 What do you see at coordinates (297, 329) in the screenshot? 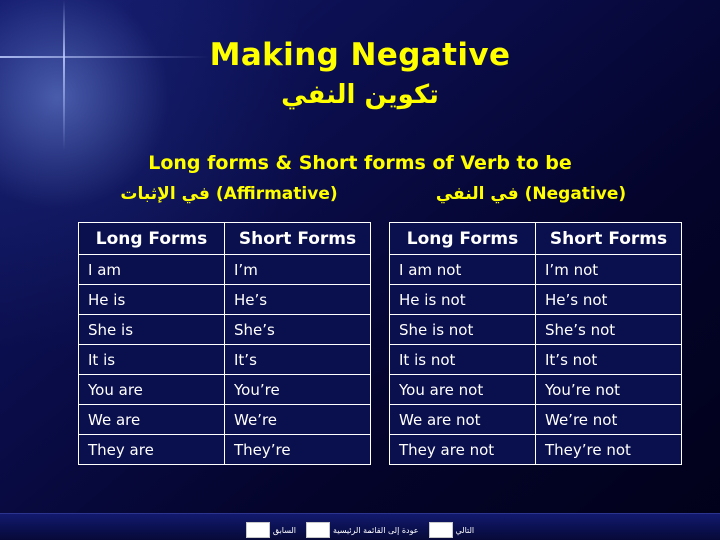
I see `cell-short-form: She’s` at bounding box center [297, 329].